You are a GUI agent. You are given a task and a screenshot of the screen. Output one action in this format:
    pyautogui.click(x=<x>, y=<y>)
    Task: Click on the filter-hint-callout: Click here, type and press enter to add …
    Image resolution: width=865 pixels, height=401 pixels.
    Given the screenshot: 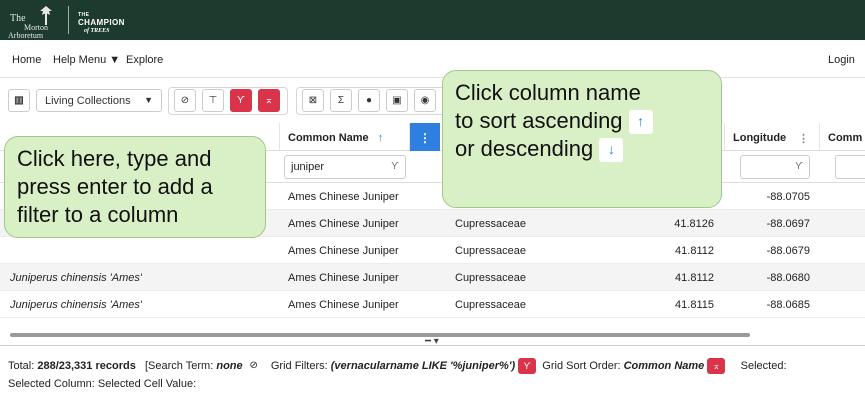 What is the action you would take?
    pyautogui.click(x=135, y=187)
    